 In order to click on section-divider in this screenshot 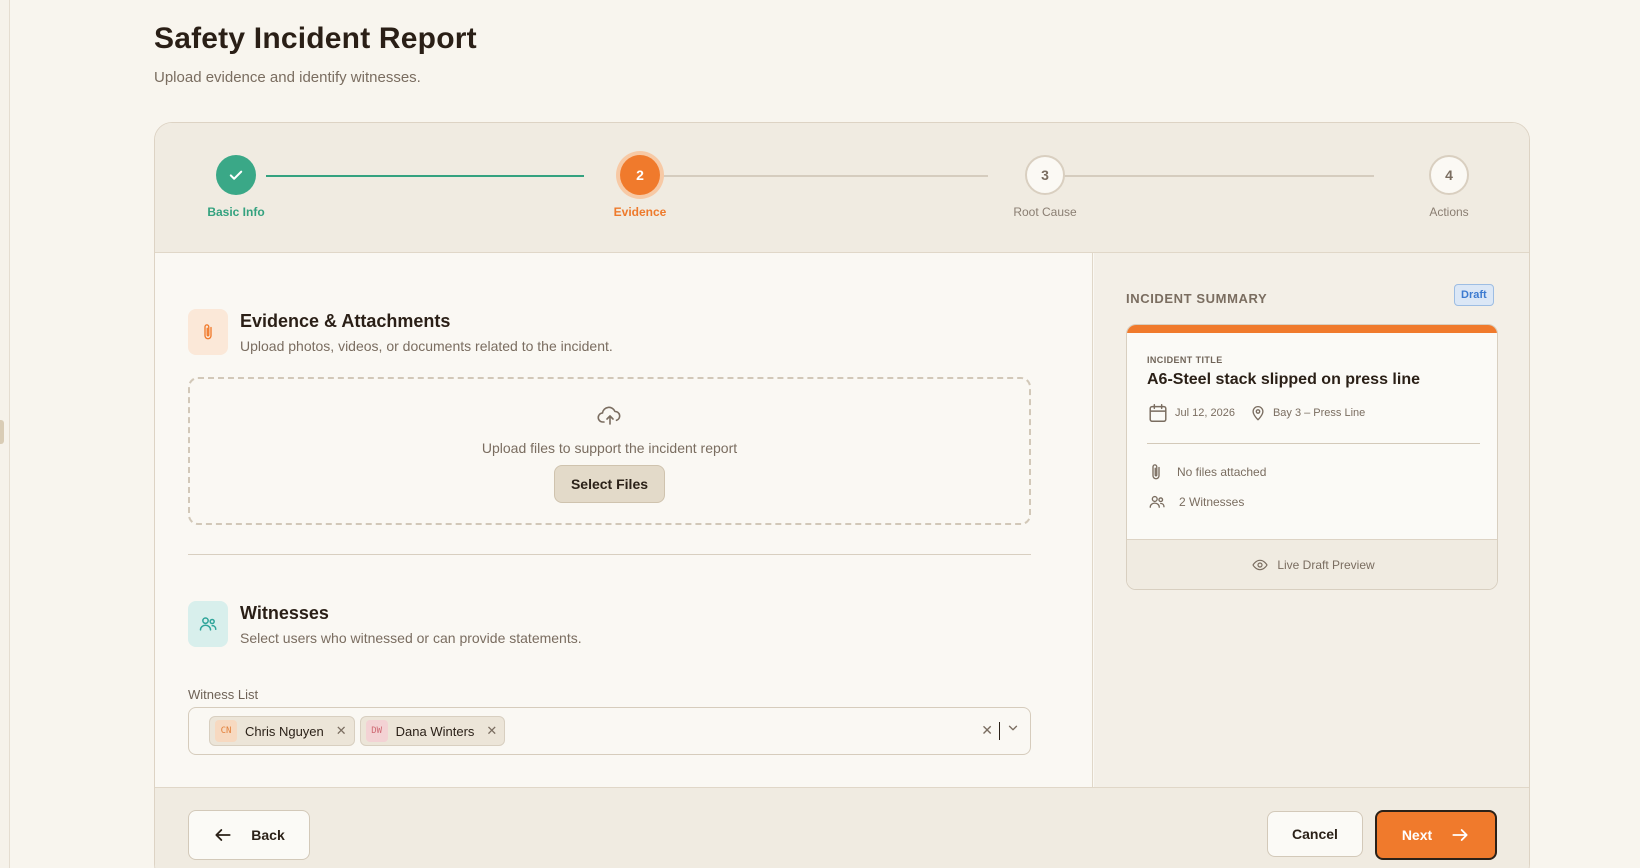, I will do `click(609, 554)`.